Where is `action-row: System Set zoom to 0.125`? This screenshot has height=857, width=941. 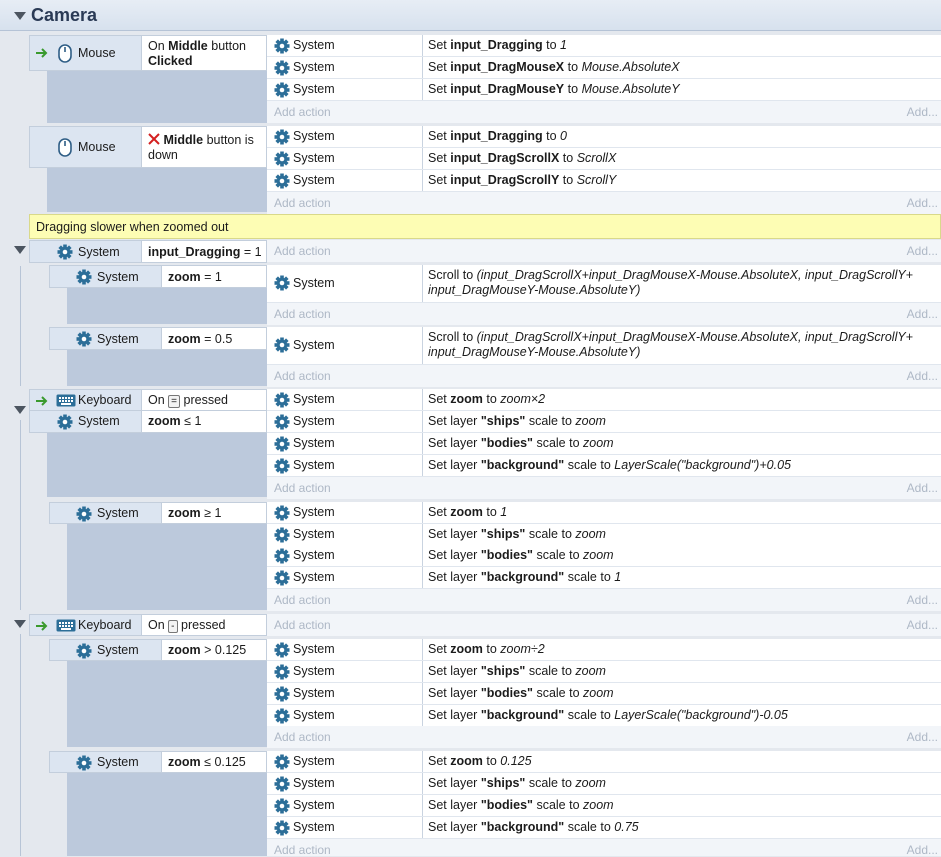
action-row: System Set zoom to 0.125 is located at coordinates (604, 762).